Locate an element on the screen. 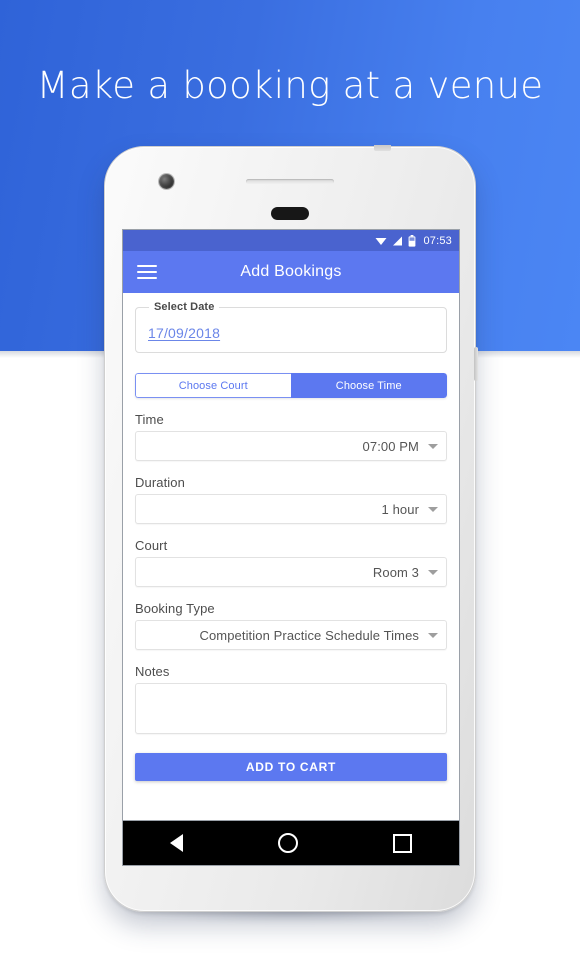  select-date-value: 17/09/2018 is located at coordinates (184, 330).